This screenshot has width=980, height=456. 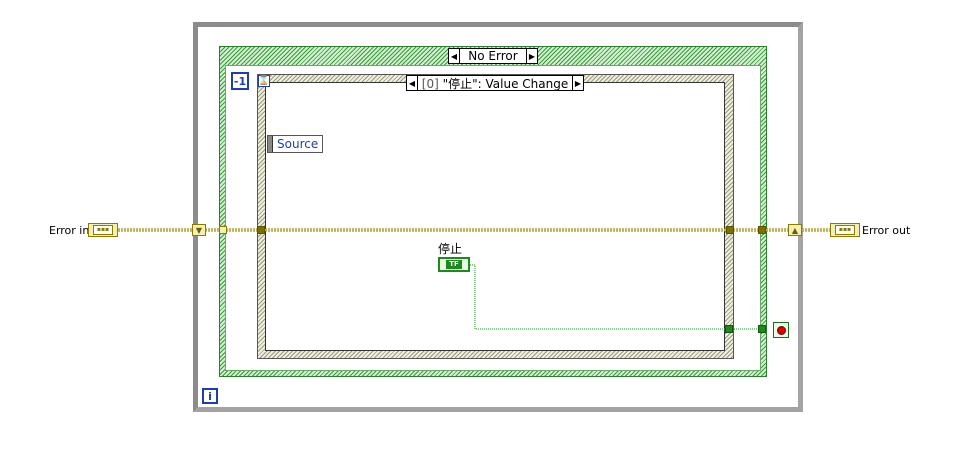 I want to click on stop-boolean-terminal: TF, so click(x=454, y=264).